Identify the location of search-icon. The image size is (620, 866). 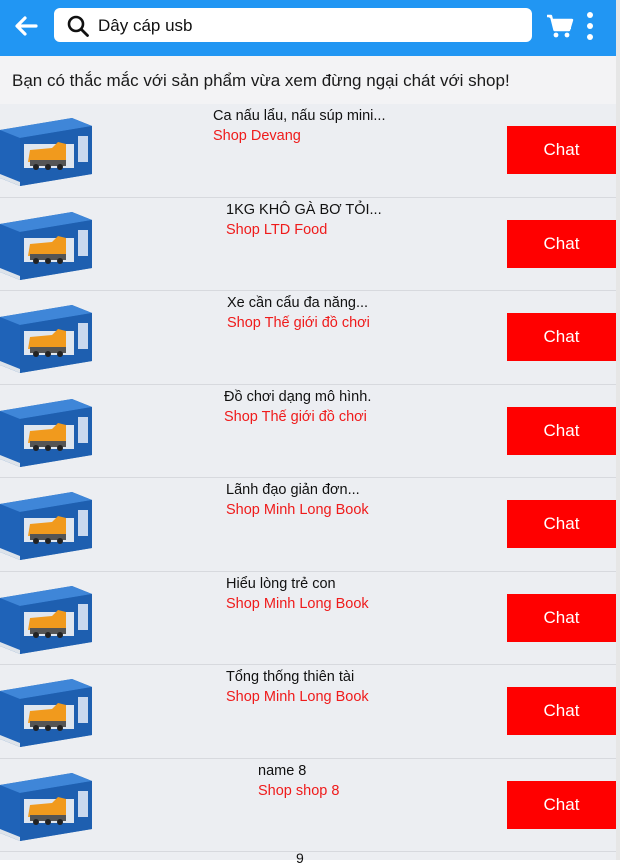
(78, 26).